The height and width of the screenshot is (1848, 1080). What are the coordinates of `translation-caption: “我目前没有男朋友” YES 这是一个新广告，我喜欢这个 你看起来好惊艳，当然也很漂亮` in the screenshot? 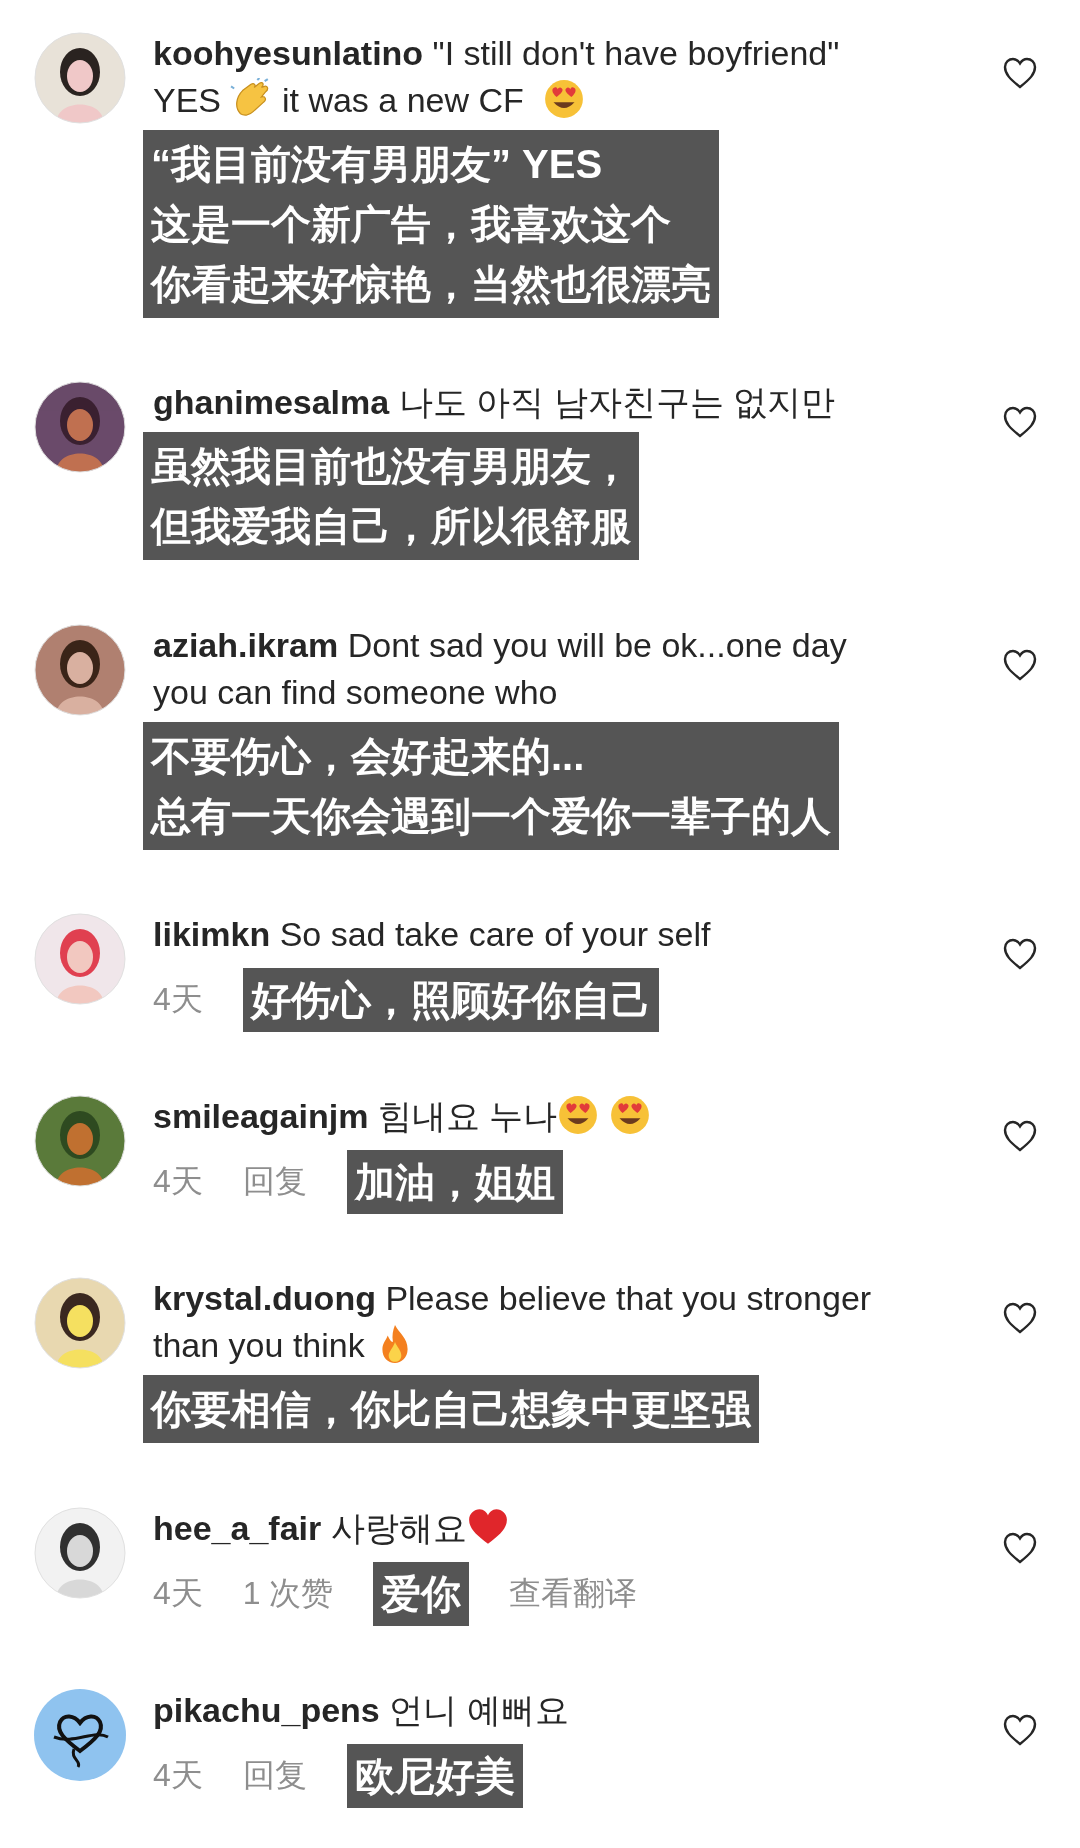 It's located at (431, 224).